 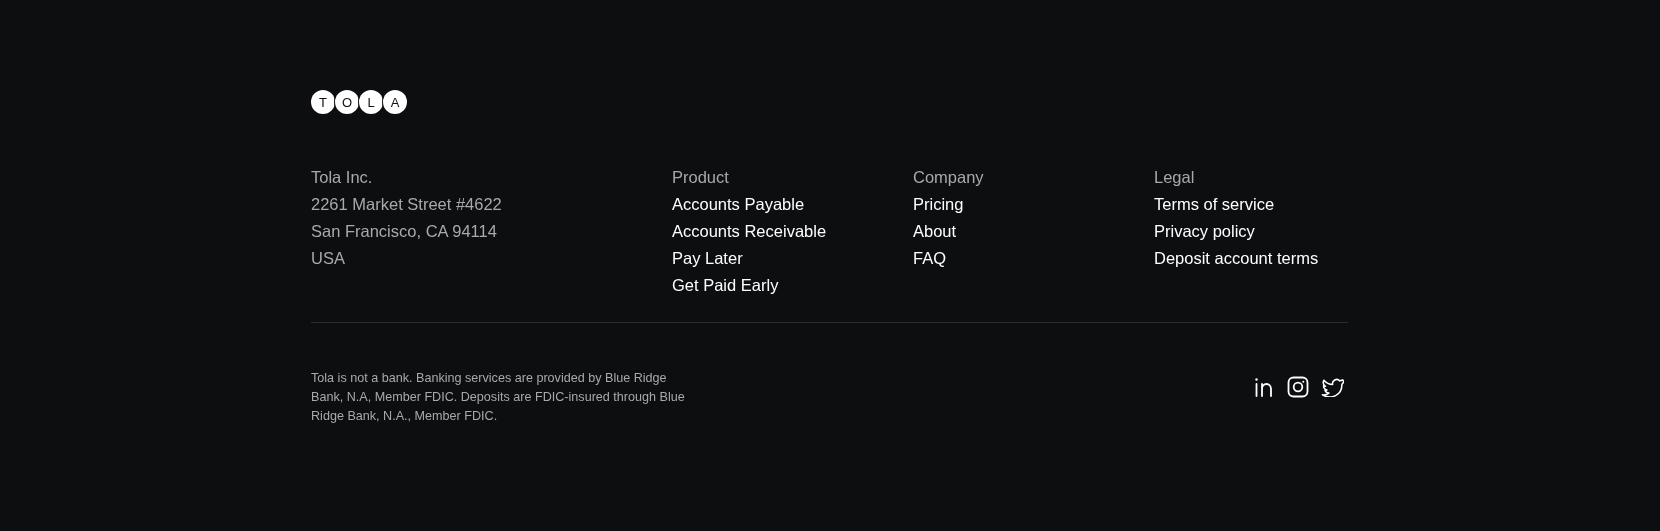 What do you see at coordinates (342, 177) in the screenshot?
I see `address-line: Tola Inc.` at bounding box center [342, 177].